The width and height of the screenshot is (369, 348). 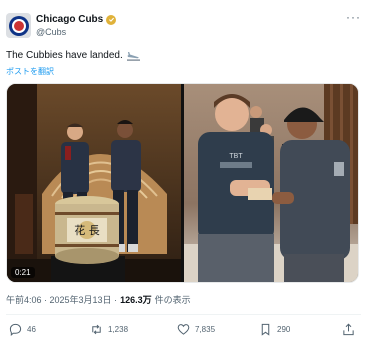 What do you see at coordinates (172, 300) in the screenshot?
I see `views-label: 件の表示` at bounding box center [172, 300].